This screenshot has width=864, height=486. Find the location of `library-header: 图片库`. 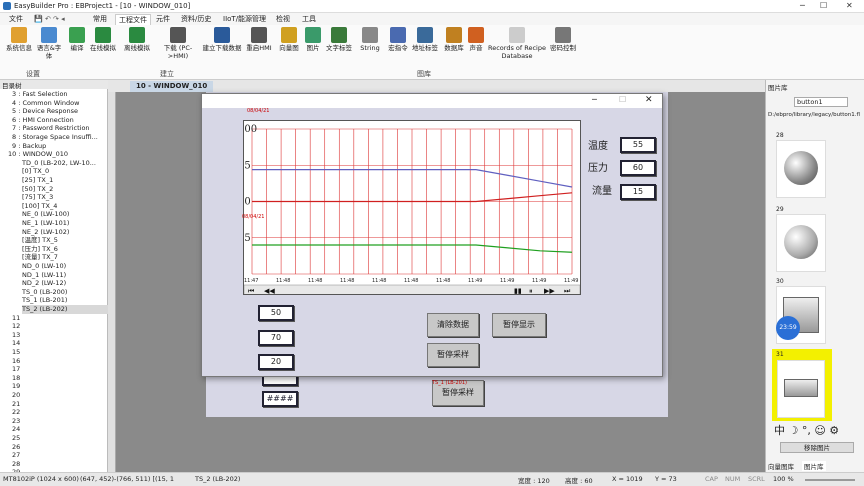

library-header: 图片库 is located at coordinates (778, 88).